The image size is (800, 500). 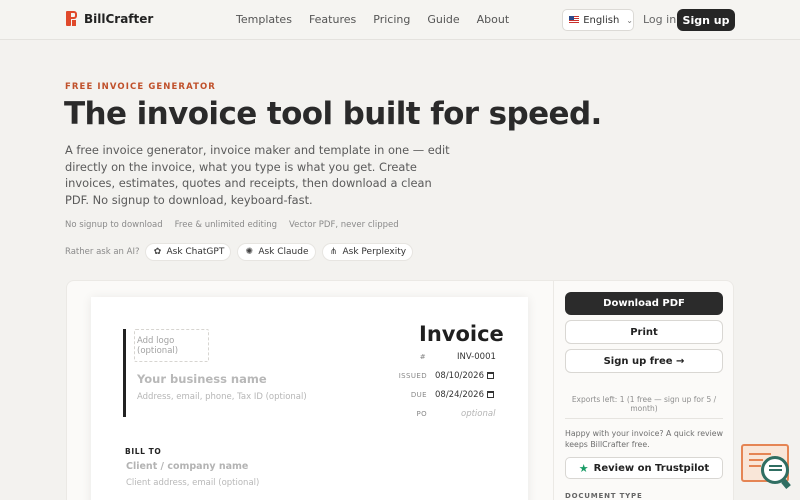 I want to click on nav-link-about: About, so click(x=493, y=19).